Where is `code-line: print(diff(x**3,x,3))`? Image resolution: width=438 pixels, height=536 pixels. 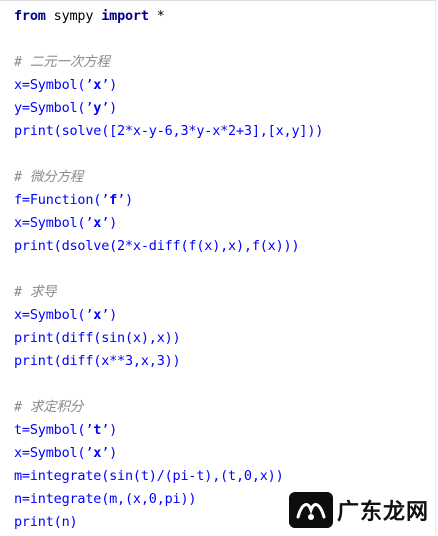
code-line: print(diff(x**3,x,3)) is located at coordinates (224, 361).